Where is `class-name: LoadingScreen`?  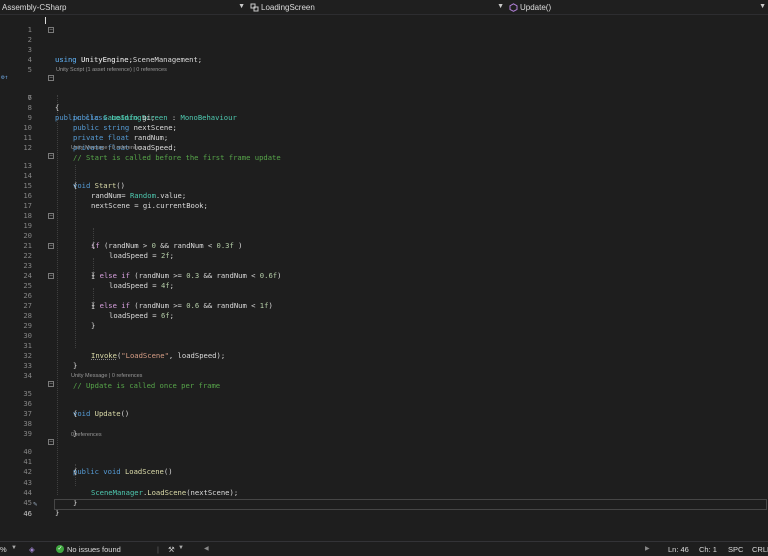
class-name: LoadingScreen is located at coordinates (288, 7).